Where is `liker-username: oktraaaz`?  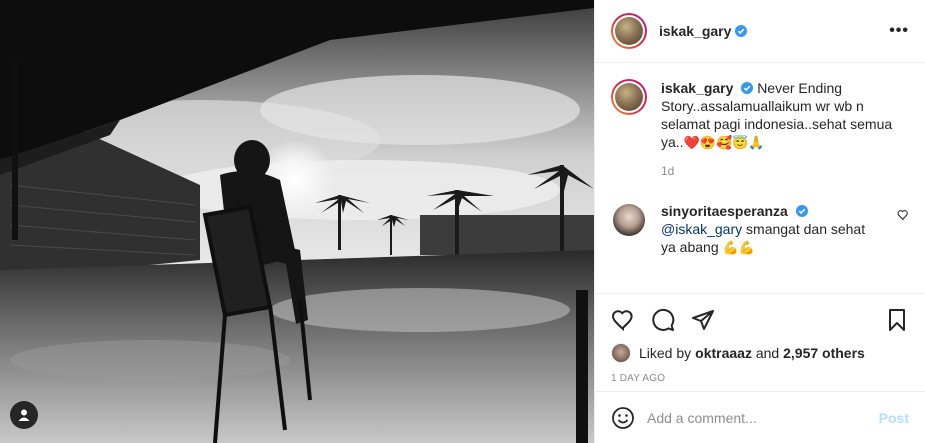
liker-username: oktraaaz is located at coordinates (723, 353).